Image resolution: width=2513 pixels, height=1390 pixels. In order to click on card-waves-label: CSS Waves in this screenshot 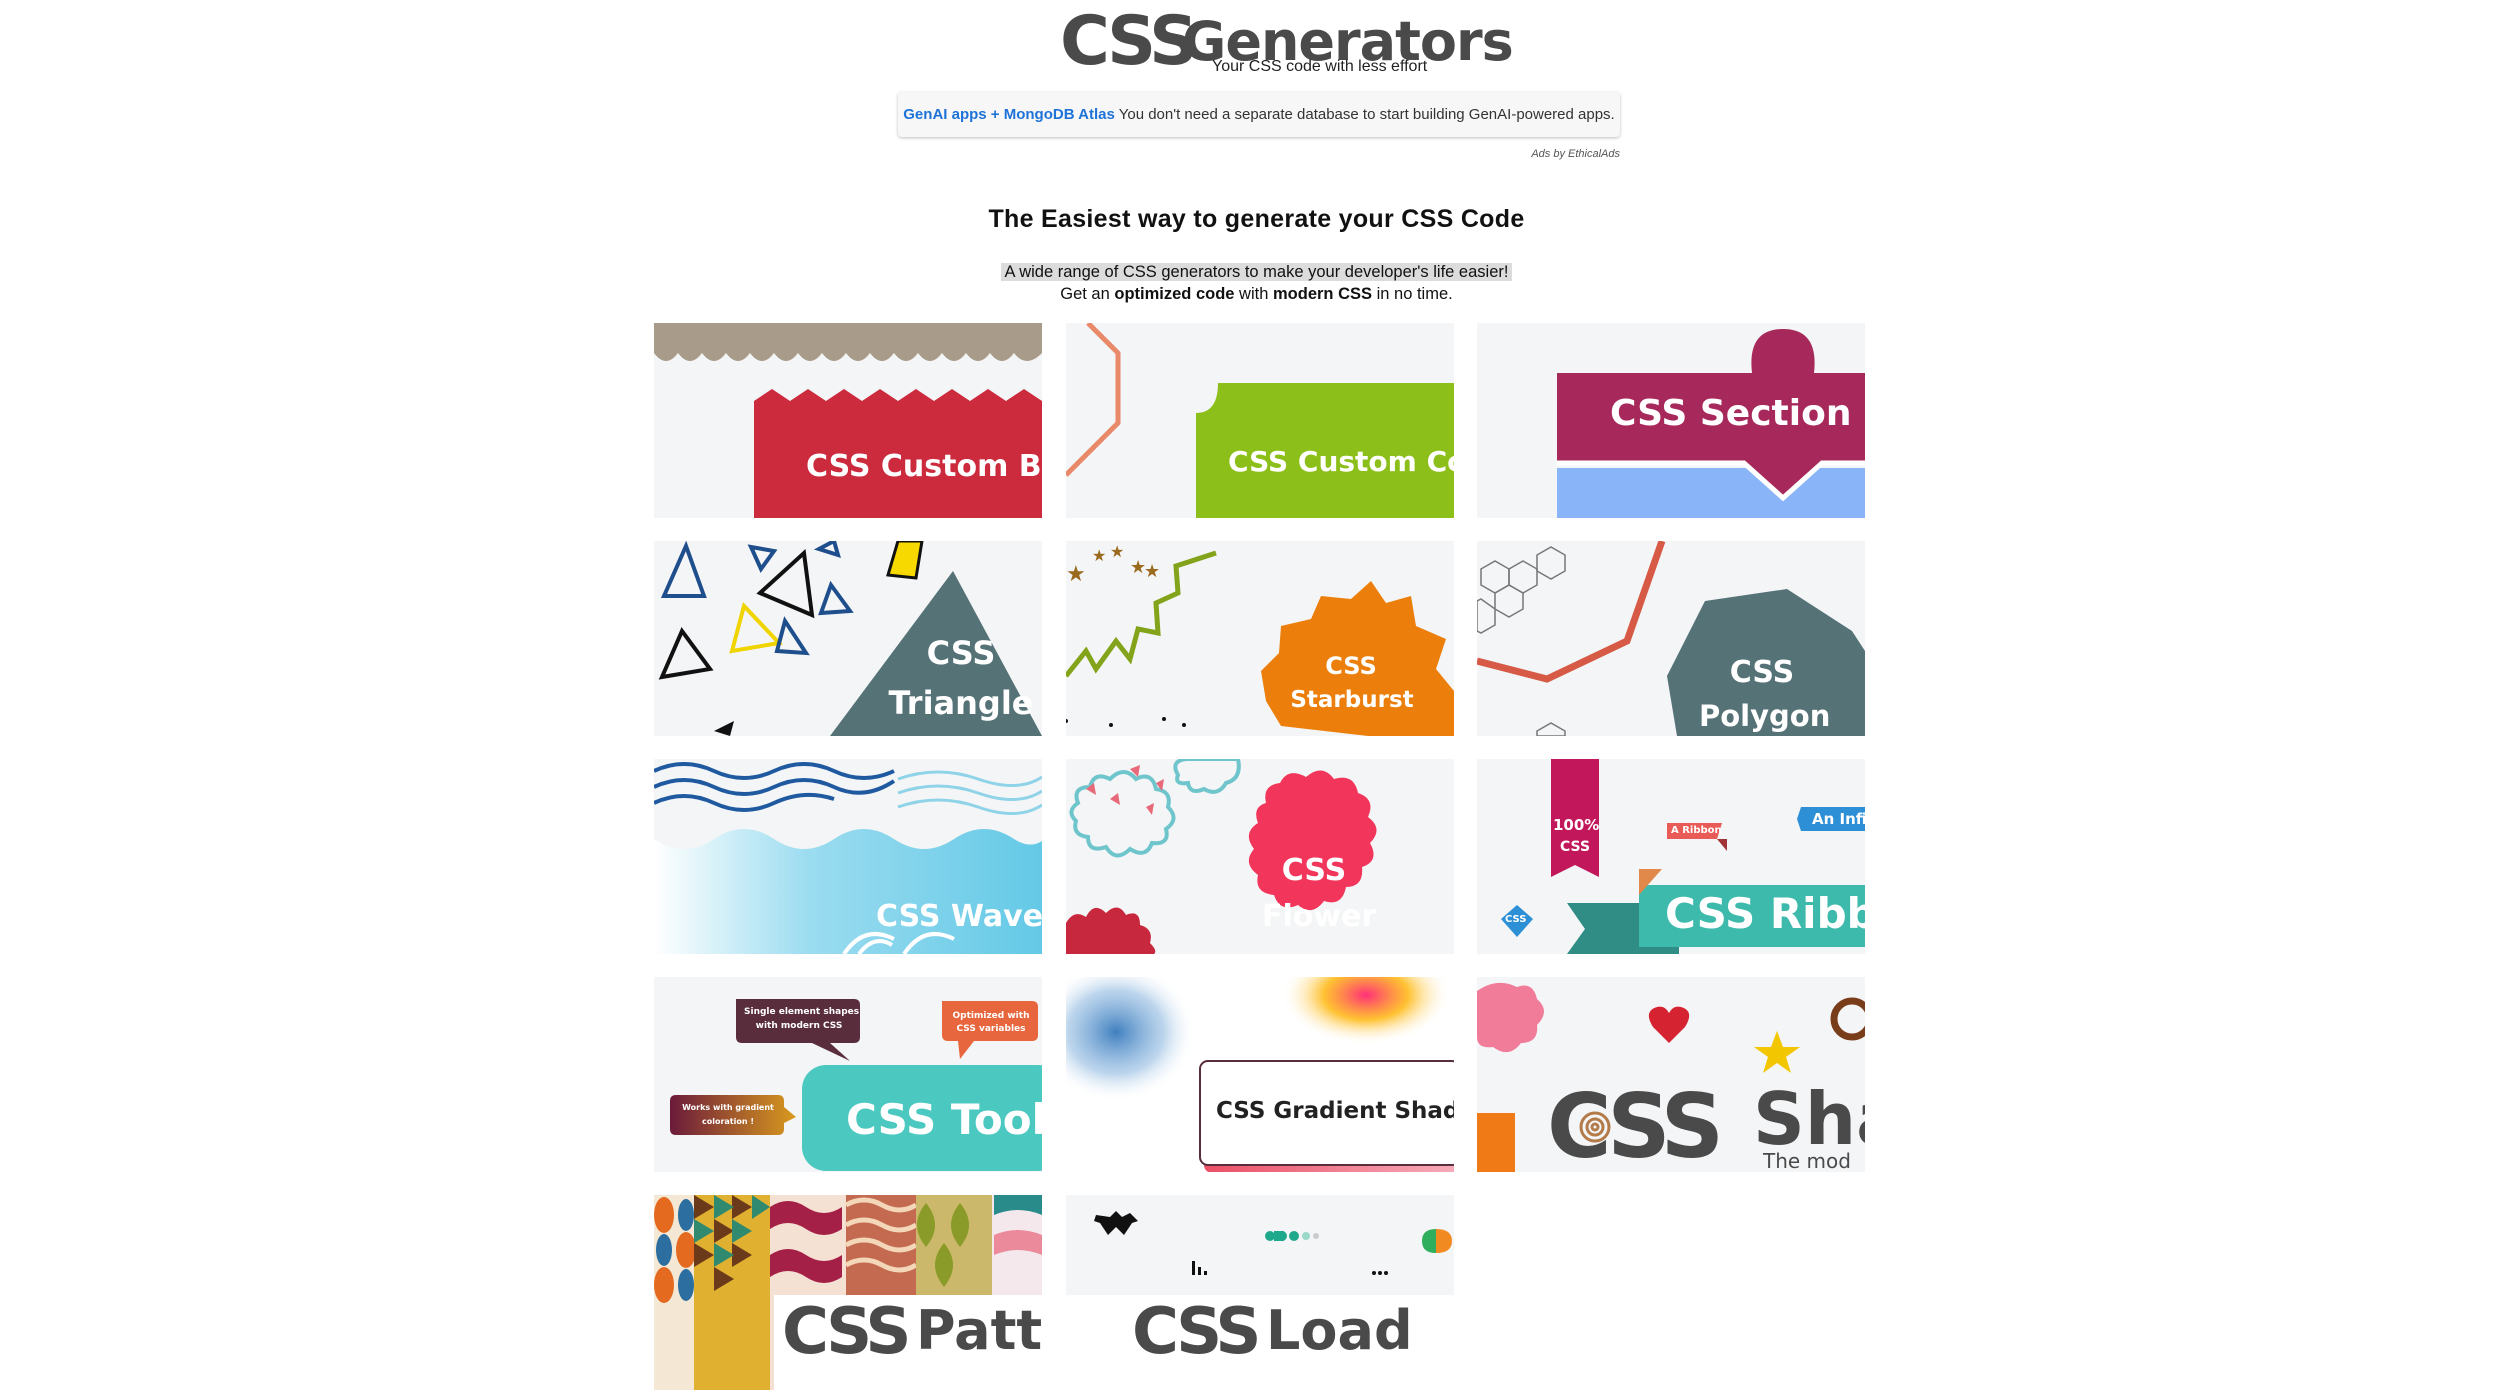, I will do `click(959, 916)`.